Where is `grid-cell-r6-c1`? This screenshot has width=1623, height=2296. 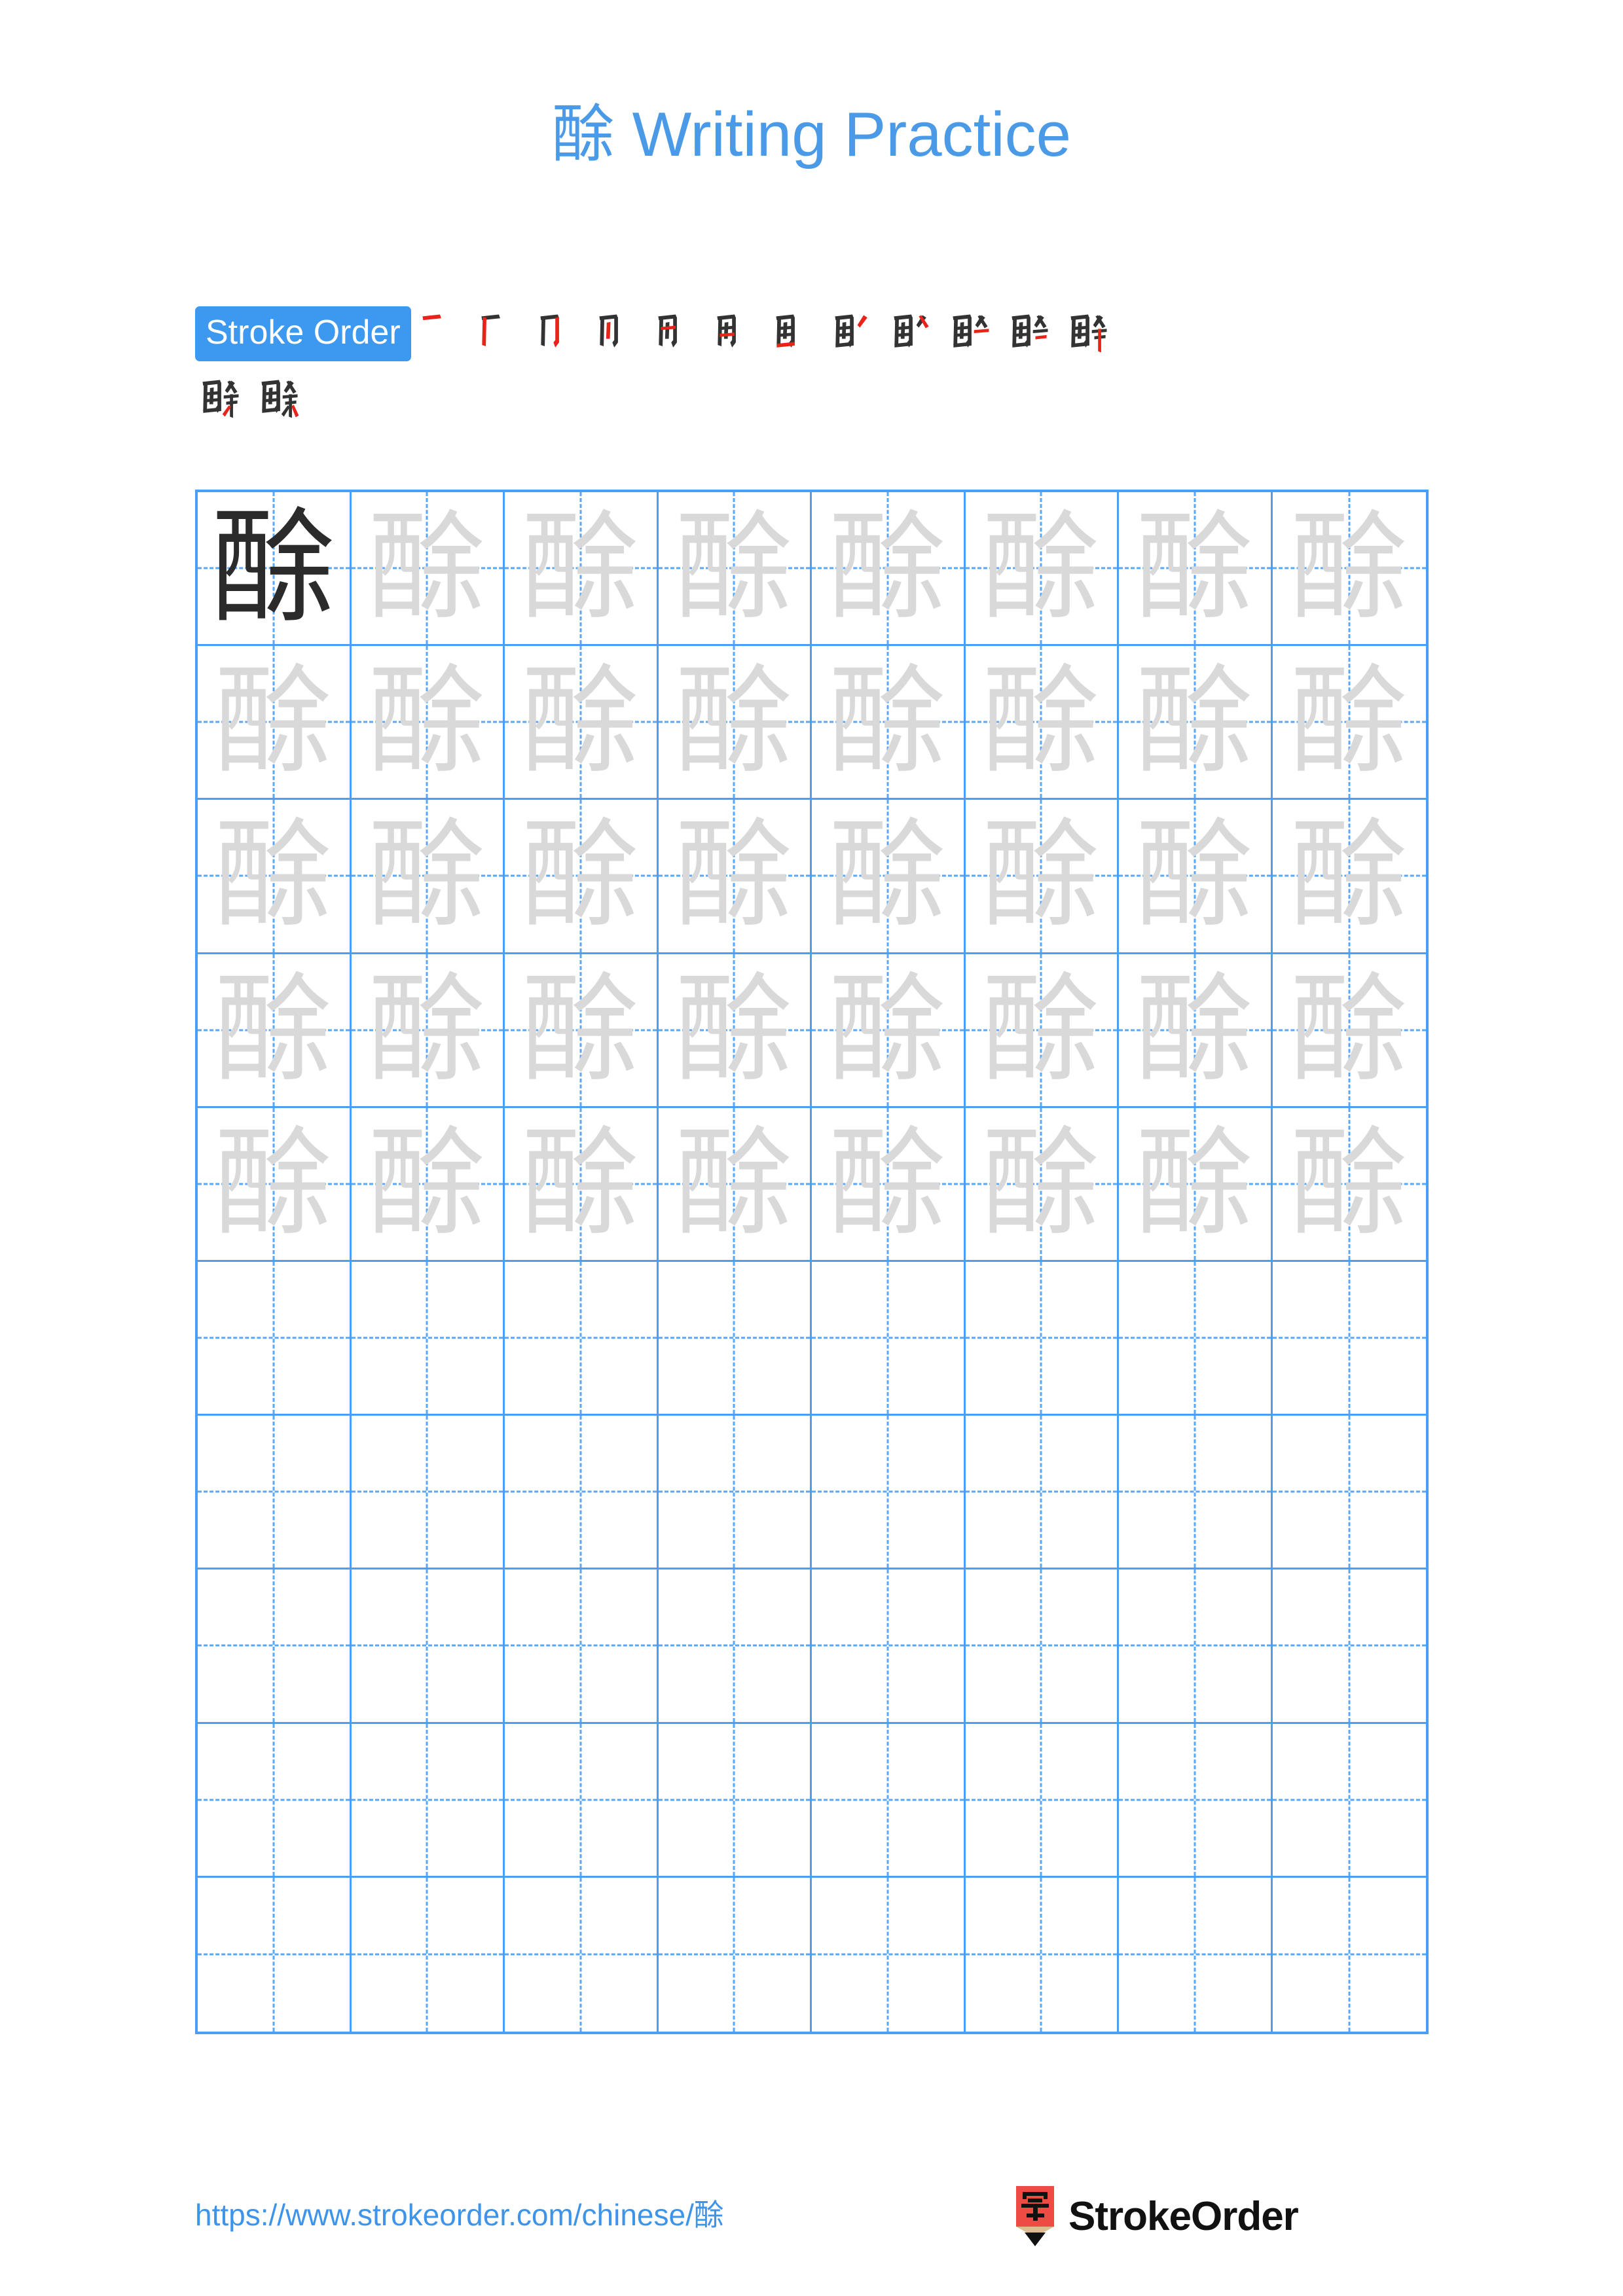 grid-cell-r6-c1 is located at coordinates (275, 1338).